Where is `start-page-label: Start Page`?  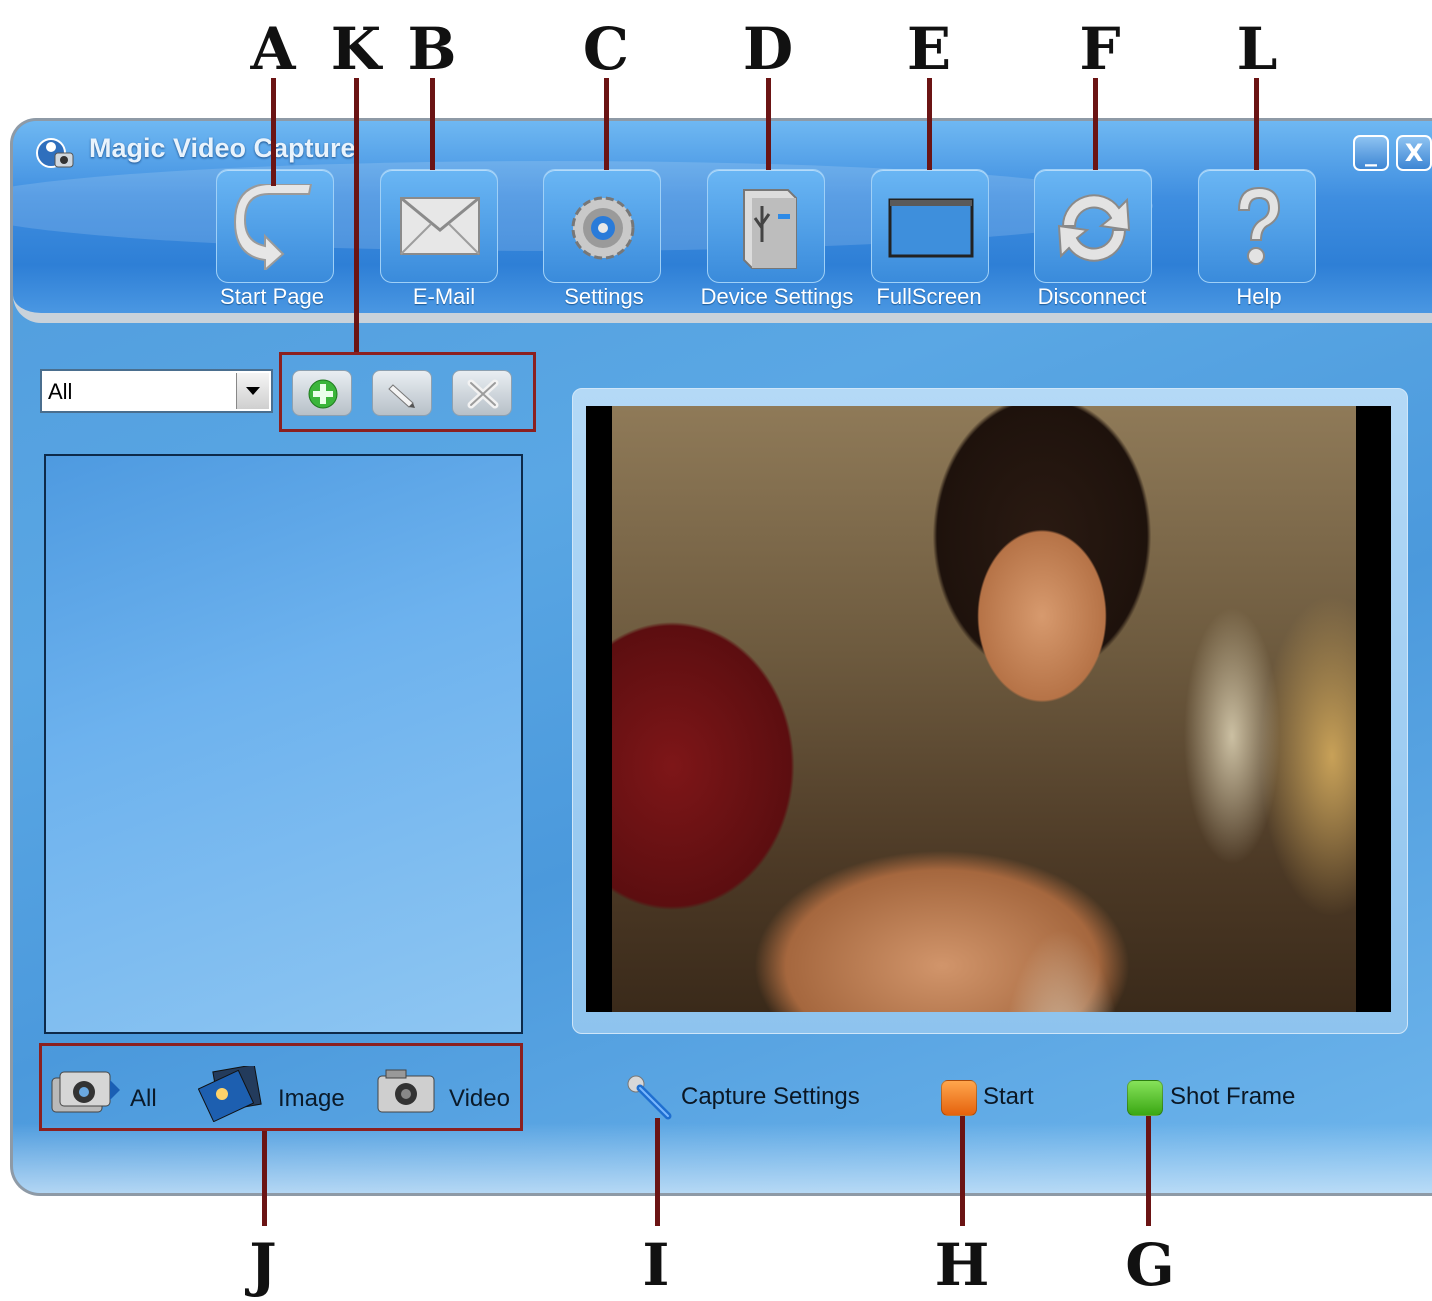
start-page-label: Start Page is located at coordinates (272, 296).